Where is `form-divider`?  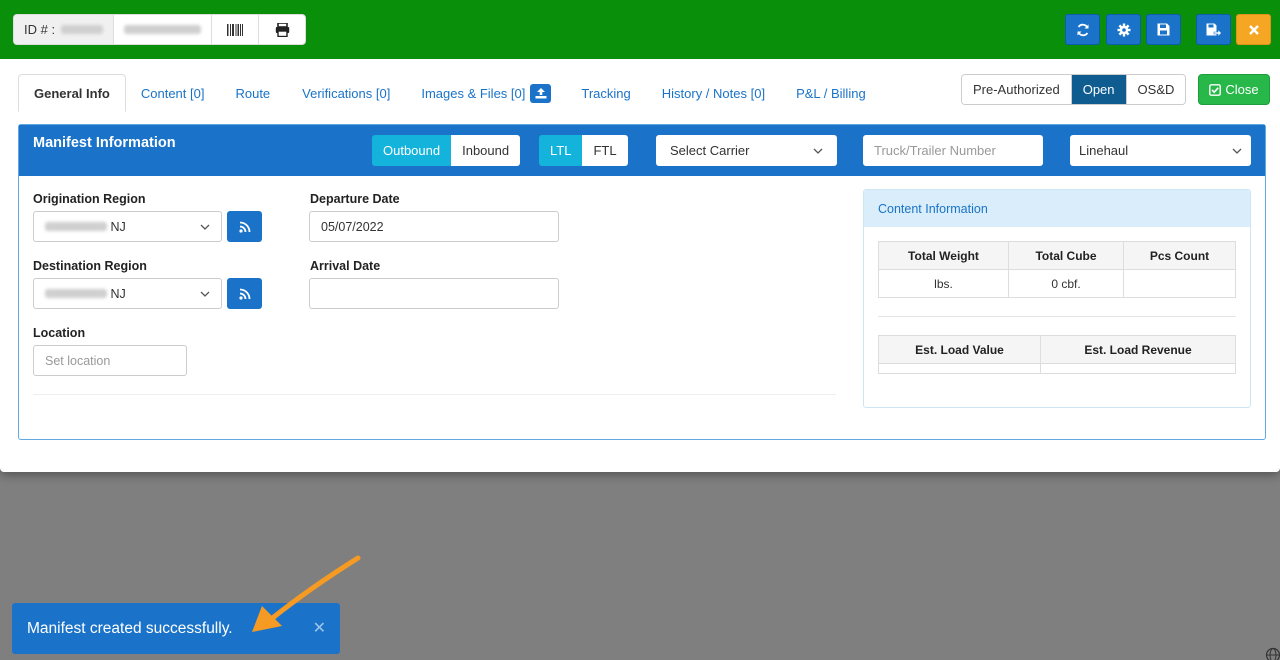
form-divider is located at coordinates (434, 394).